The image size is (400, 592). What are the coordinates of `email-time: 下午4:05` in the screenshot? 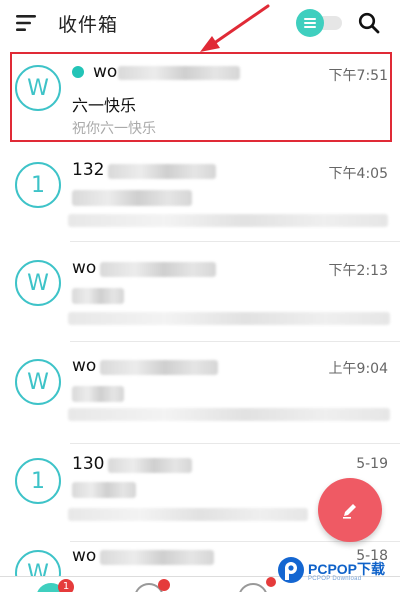 It's located at (358, 174).